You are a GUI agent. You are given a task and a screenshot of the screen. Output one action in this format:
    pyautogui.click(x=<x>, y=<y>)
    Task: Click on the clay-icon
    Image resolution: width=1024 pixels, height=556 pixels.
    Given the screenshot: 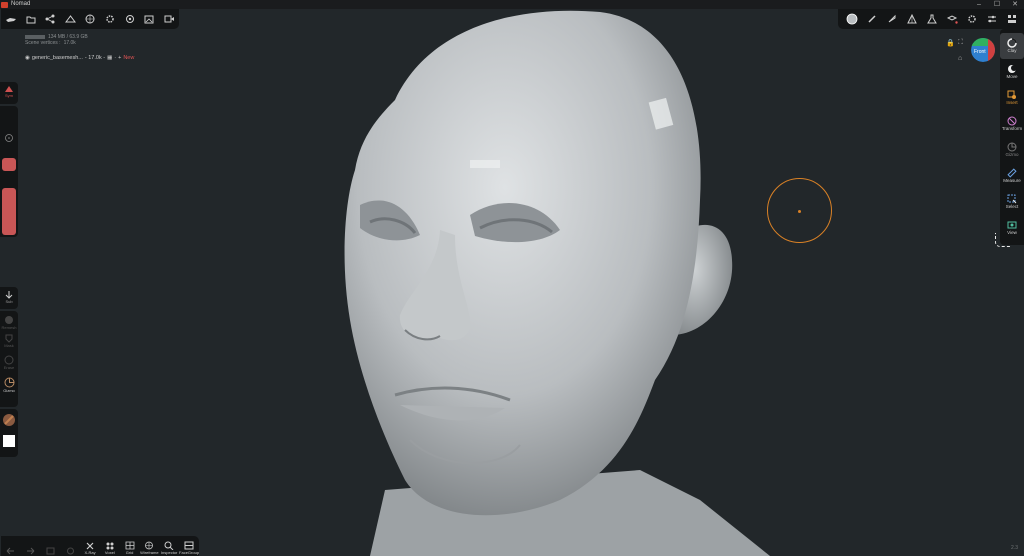 What is the action you would take?
    pyautogui.click(x=1012, y=43)
    